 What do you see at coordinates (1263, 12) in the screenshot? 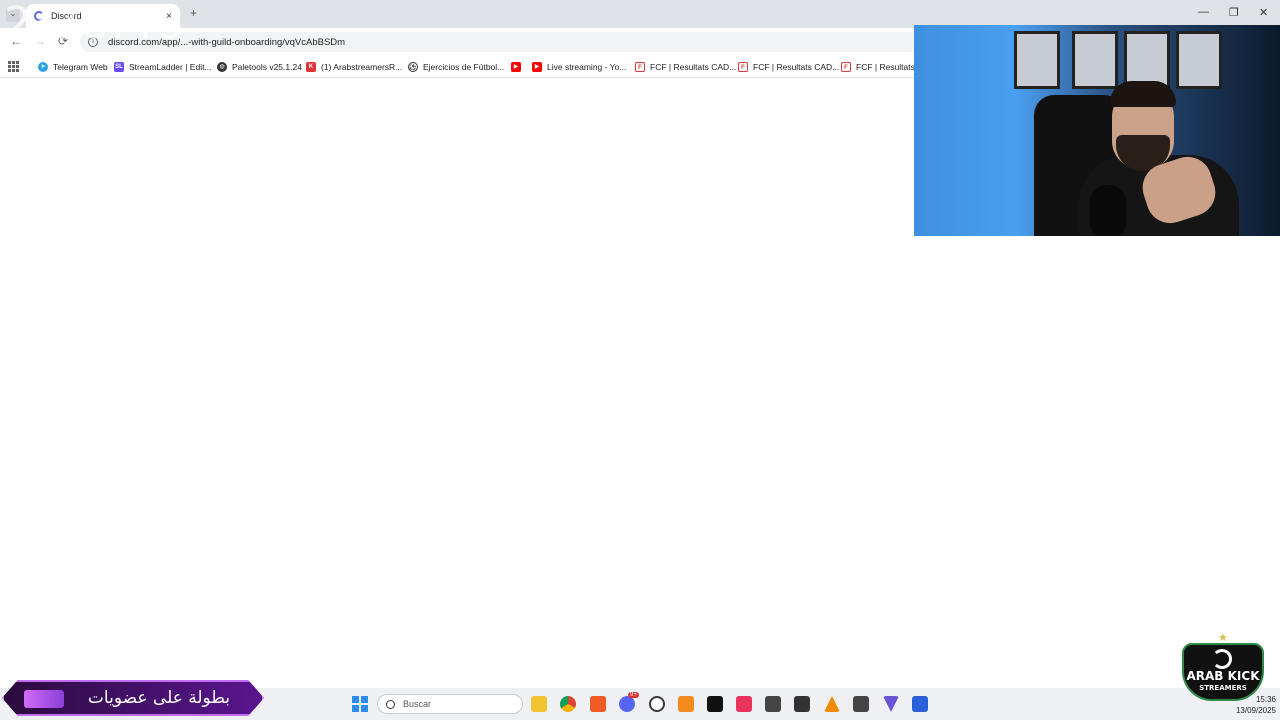
I see `close-window-button: ✕` at bounding box center [1263, 12].